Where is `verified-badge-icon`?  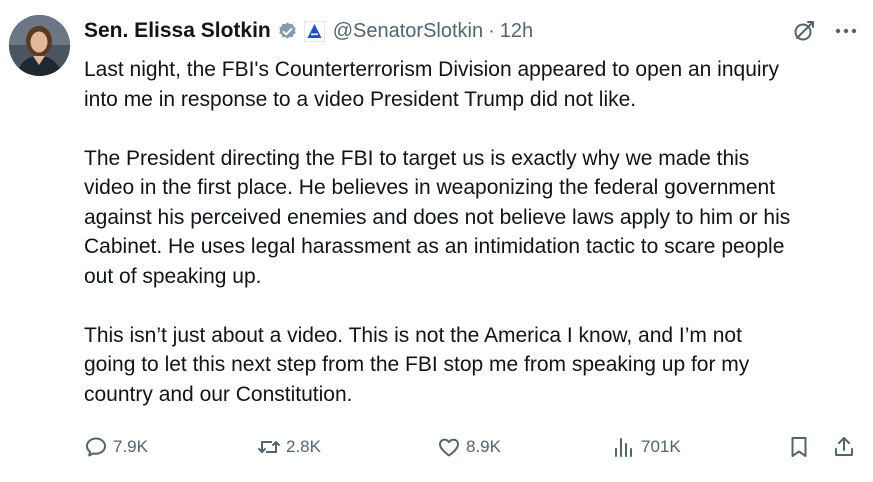
verified-badge-icon is located at coordinates (287, 31).